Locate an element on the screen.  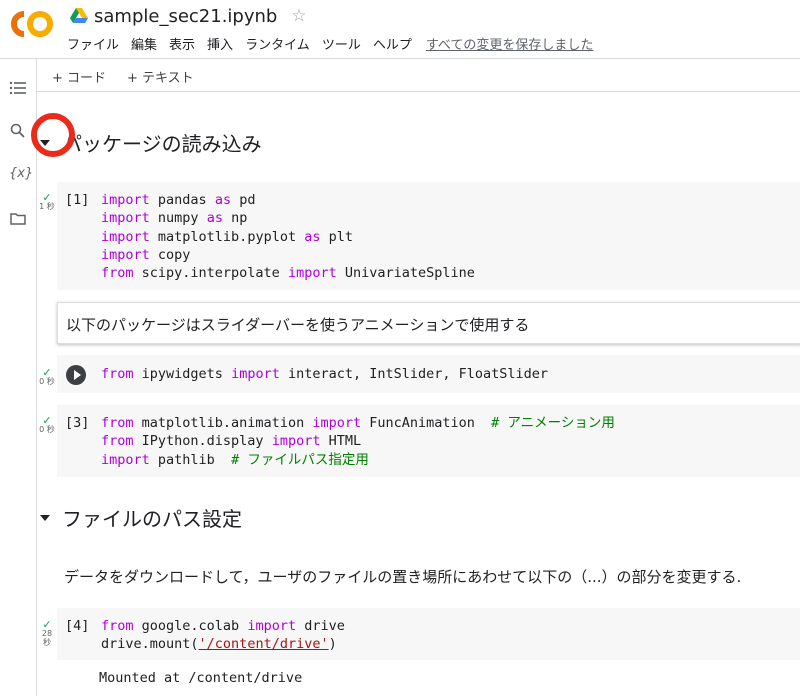
code-line: import matplotlib.pyplot as plt is located at coordinates (288, 237).